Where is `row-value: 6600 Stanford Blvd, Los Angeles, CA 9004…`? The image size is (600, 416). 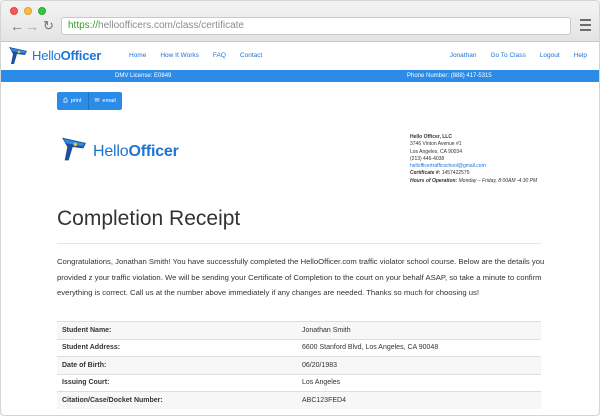
row-value: 6600 Stanford Blvd, Los Angeles, CA 9004… is located at coordinates (419, 347).